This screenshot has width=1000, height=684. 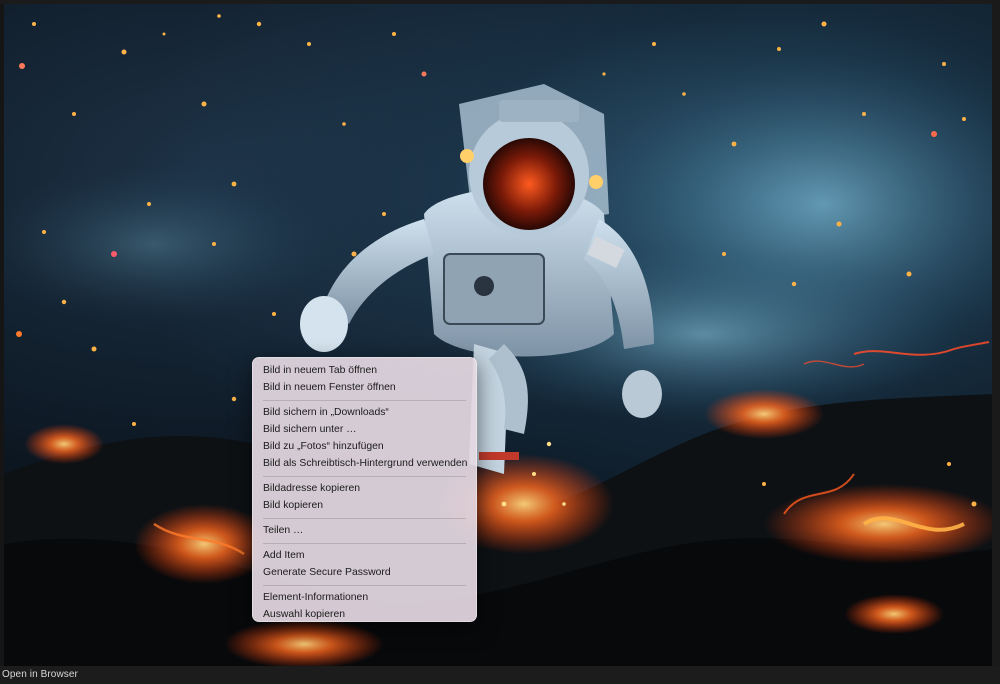 What do you see at coordinates (364, 387) in the screenshot?
I see `menu-open-image-new-window: Bild in neuem Fenster öffnen` at bounding box center [364, 387].